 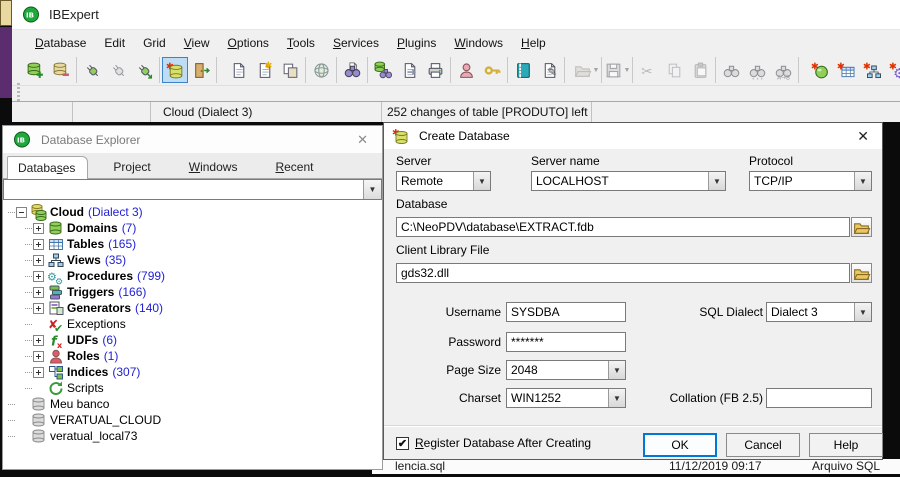 I want to click on dialog-close-icon: ✕, so click(x=863, y=136).